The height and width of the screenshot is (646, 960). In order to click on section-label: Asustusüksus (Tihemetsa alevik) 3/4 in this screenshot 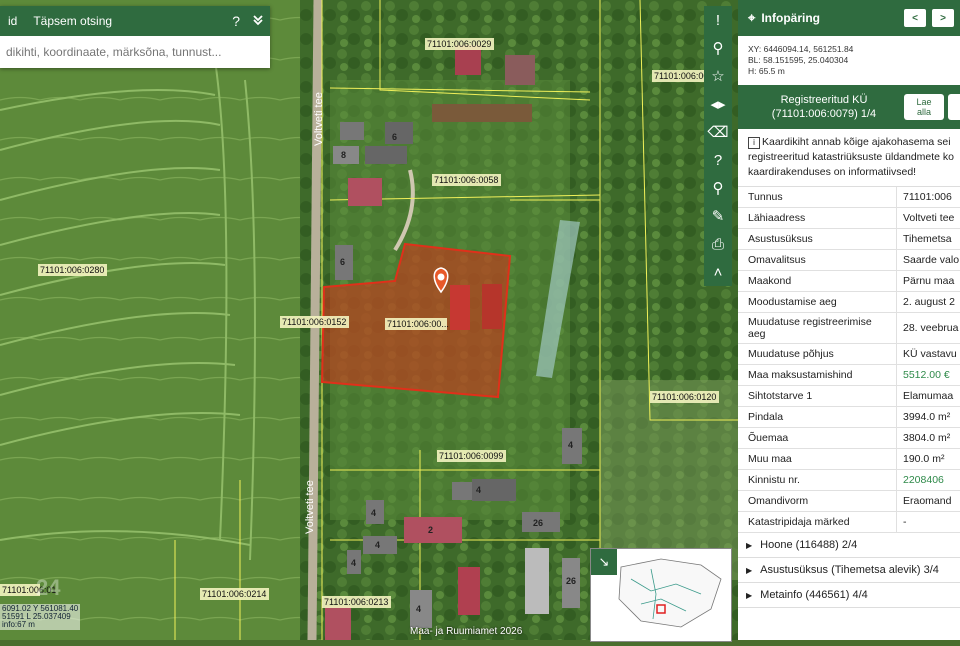, I will do `click(849, 570)`.